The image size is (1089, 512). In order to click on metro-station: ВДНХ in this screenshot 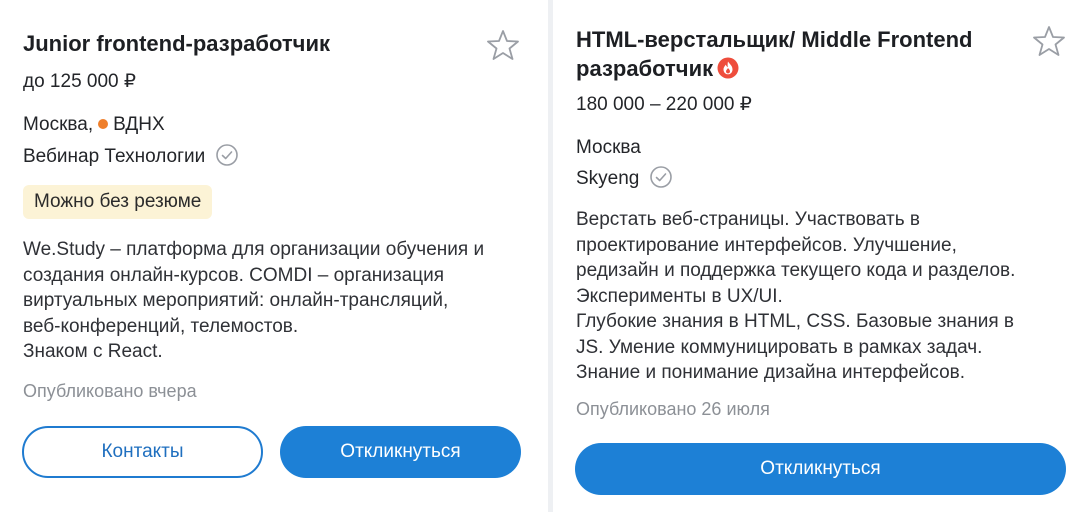, I will do `click(139, 124)`.